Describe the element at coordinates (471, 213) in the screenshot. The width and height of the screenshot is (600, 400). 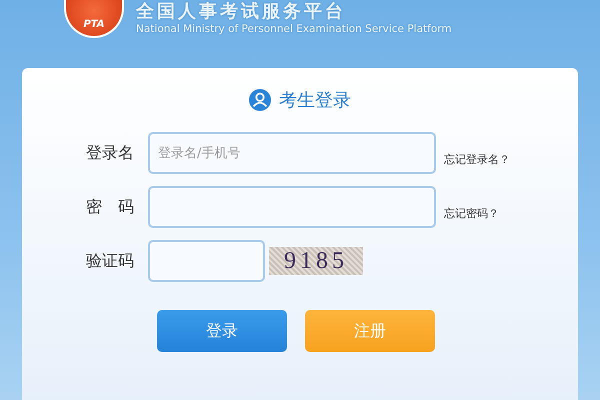
I see `forgot-link: 忘记密码？` at that location.